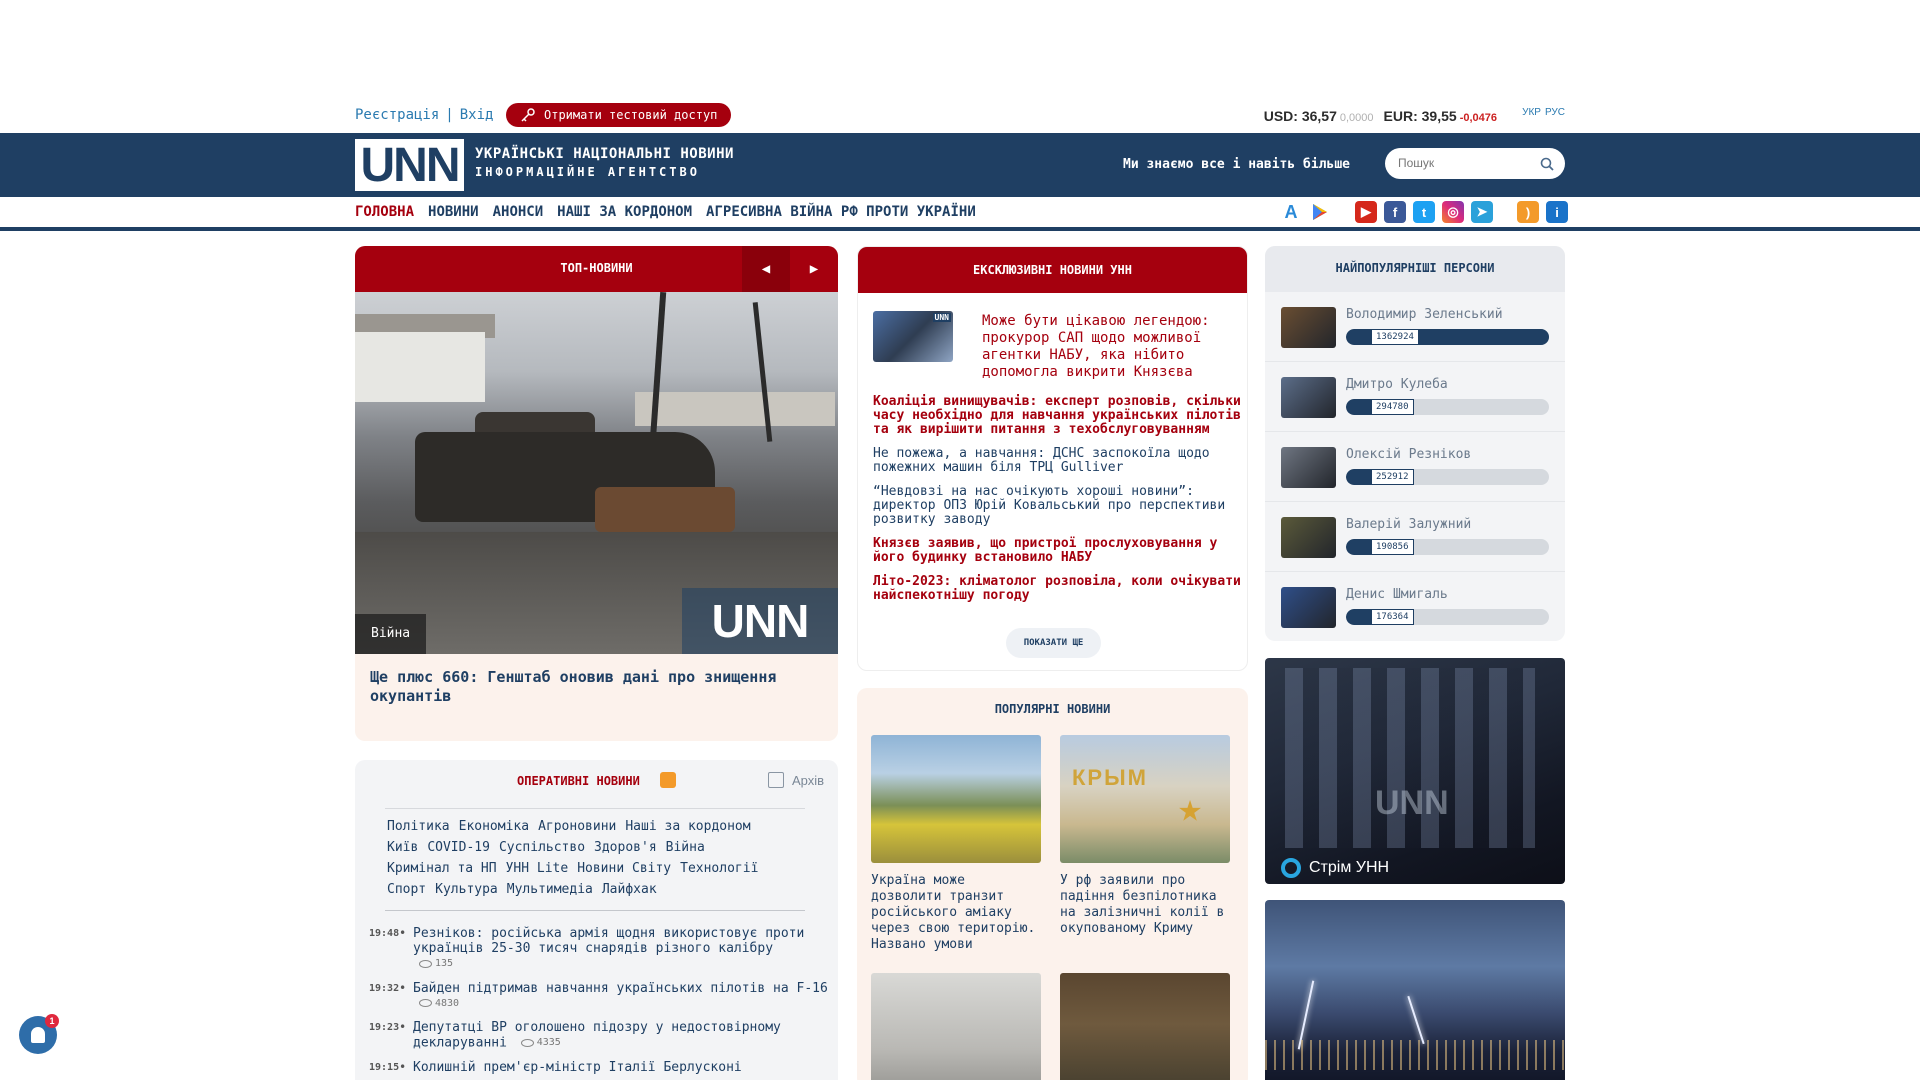  I want to click on archive-link: Архів, so click(795, 780).